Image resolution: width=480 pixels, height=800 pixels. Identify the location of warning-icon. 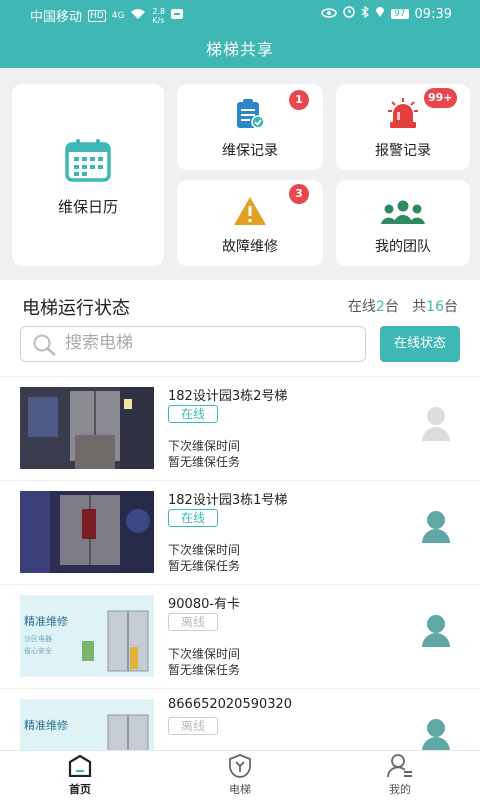
(250, 213).